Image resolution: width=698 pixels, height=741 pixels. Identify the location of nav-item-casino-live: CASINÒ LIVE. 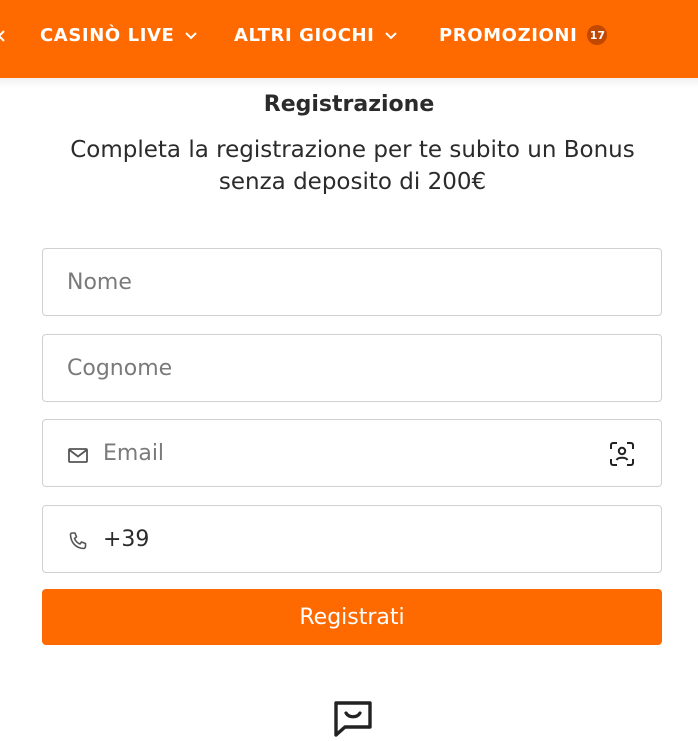
(120, 35).